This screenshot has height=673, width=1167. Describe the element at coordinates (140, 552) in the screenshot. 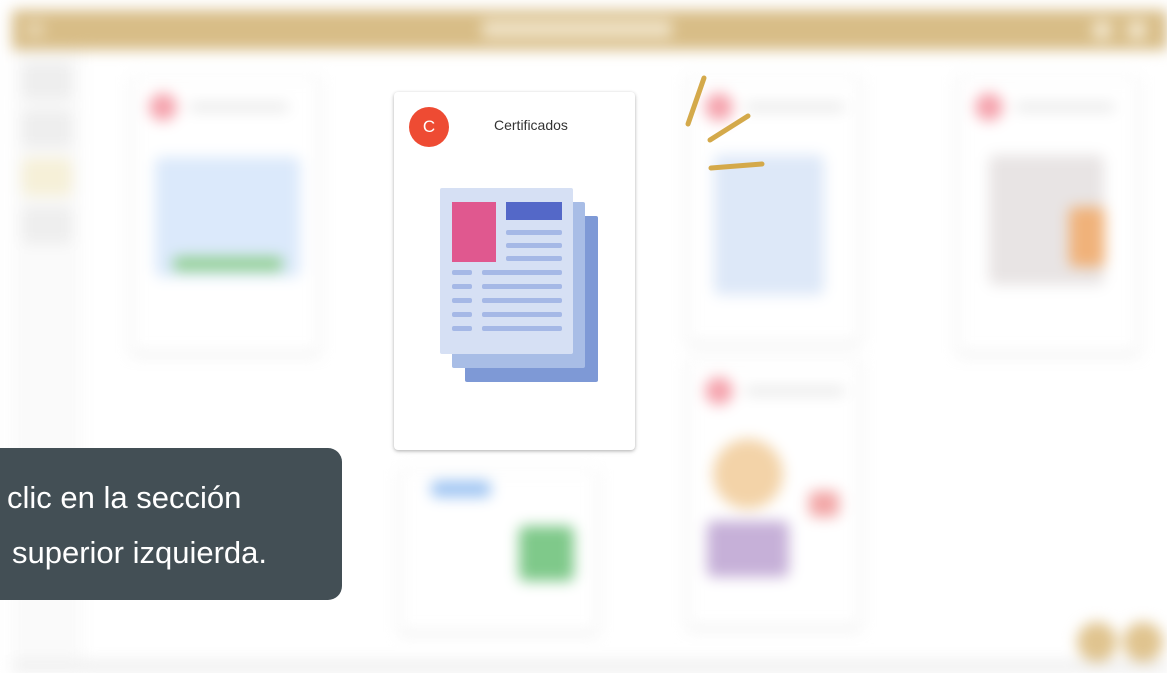

I see `tooltip-line-2: superior izquierda.` at that location.